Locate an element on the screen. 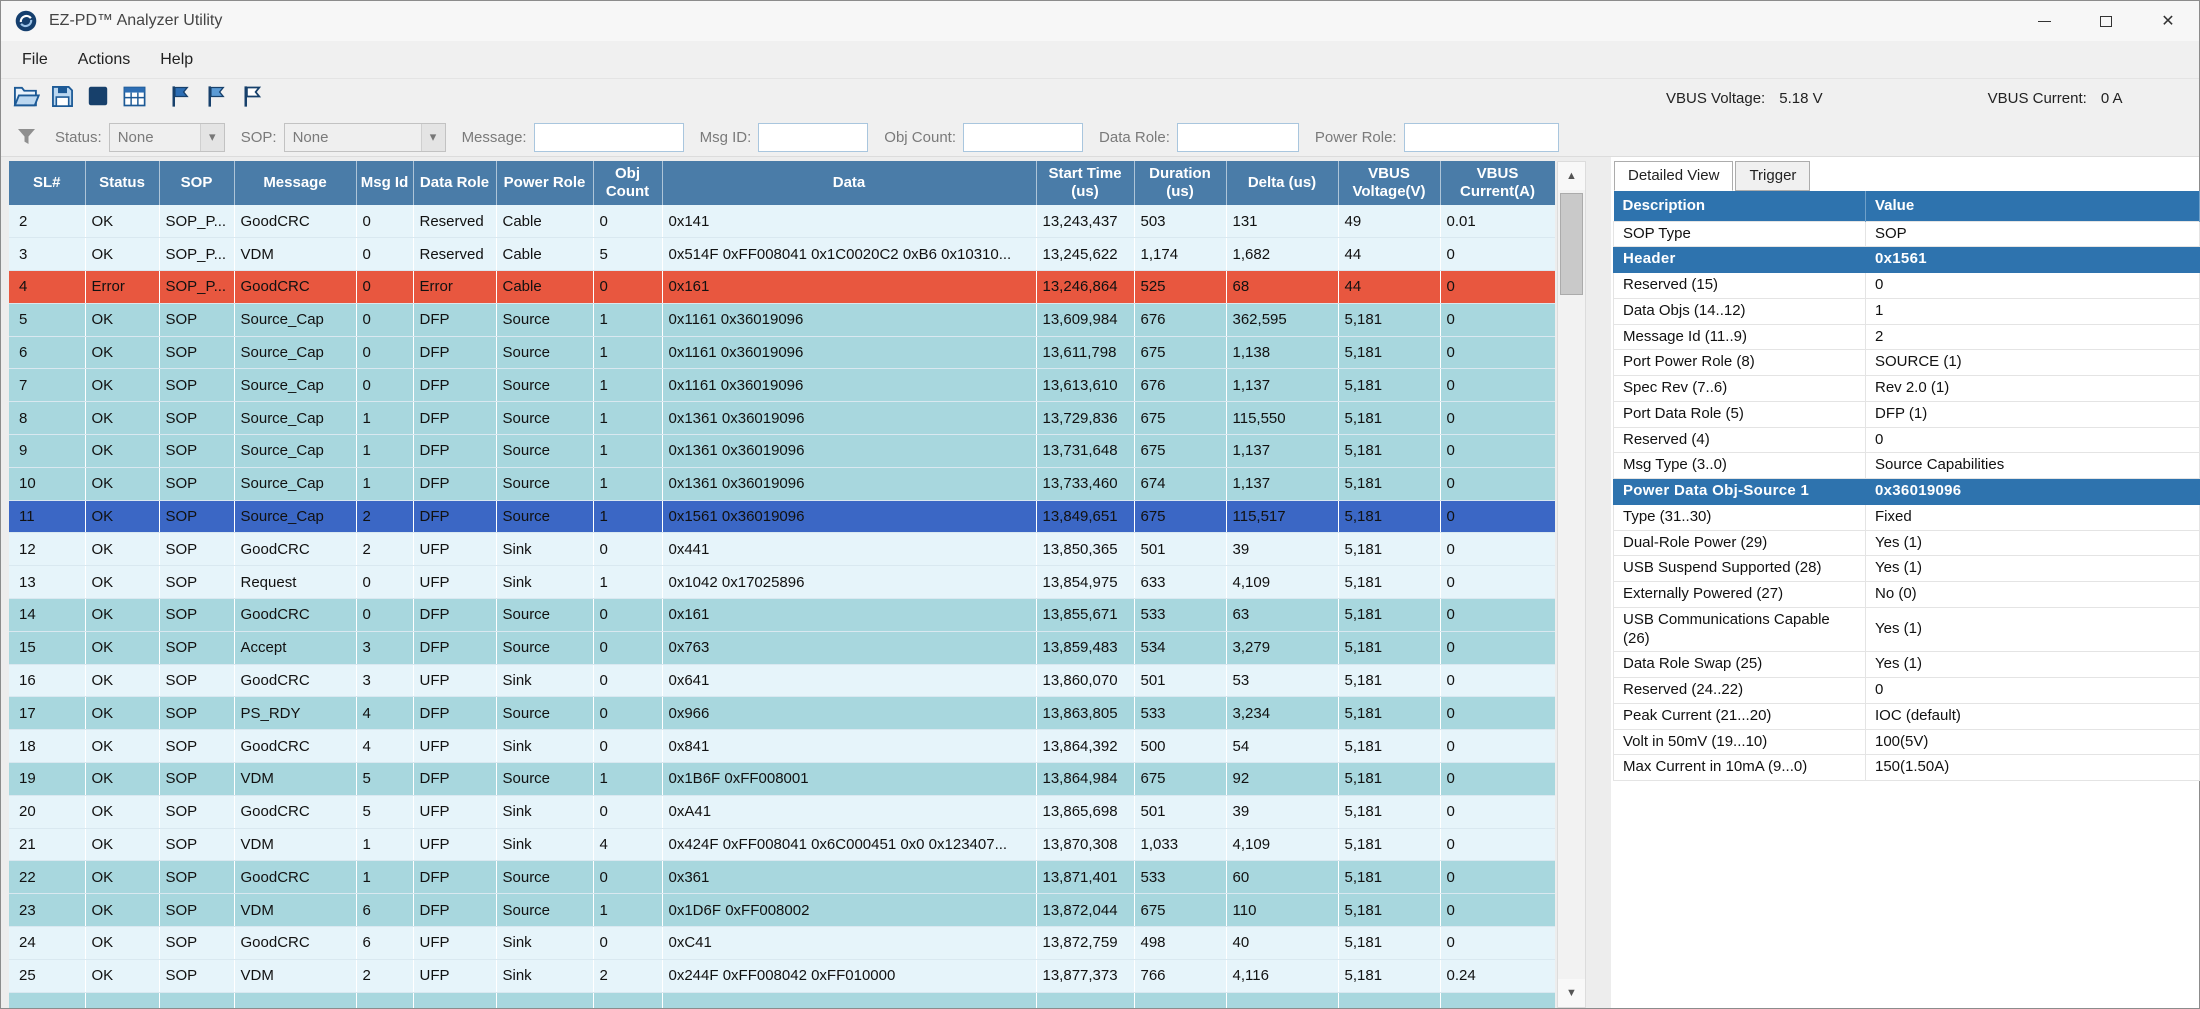 The height and width of the screenshot is (1009, 2200). menu-help: Help is located at coordinates (176, 60).